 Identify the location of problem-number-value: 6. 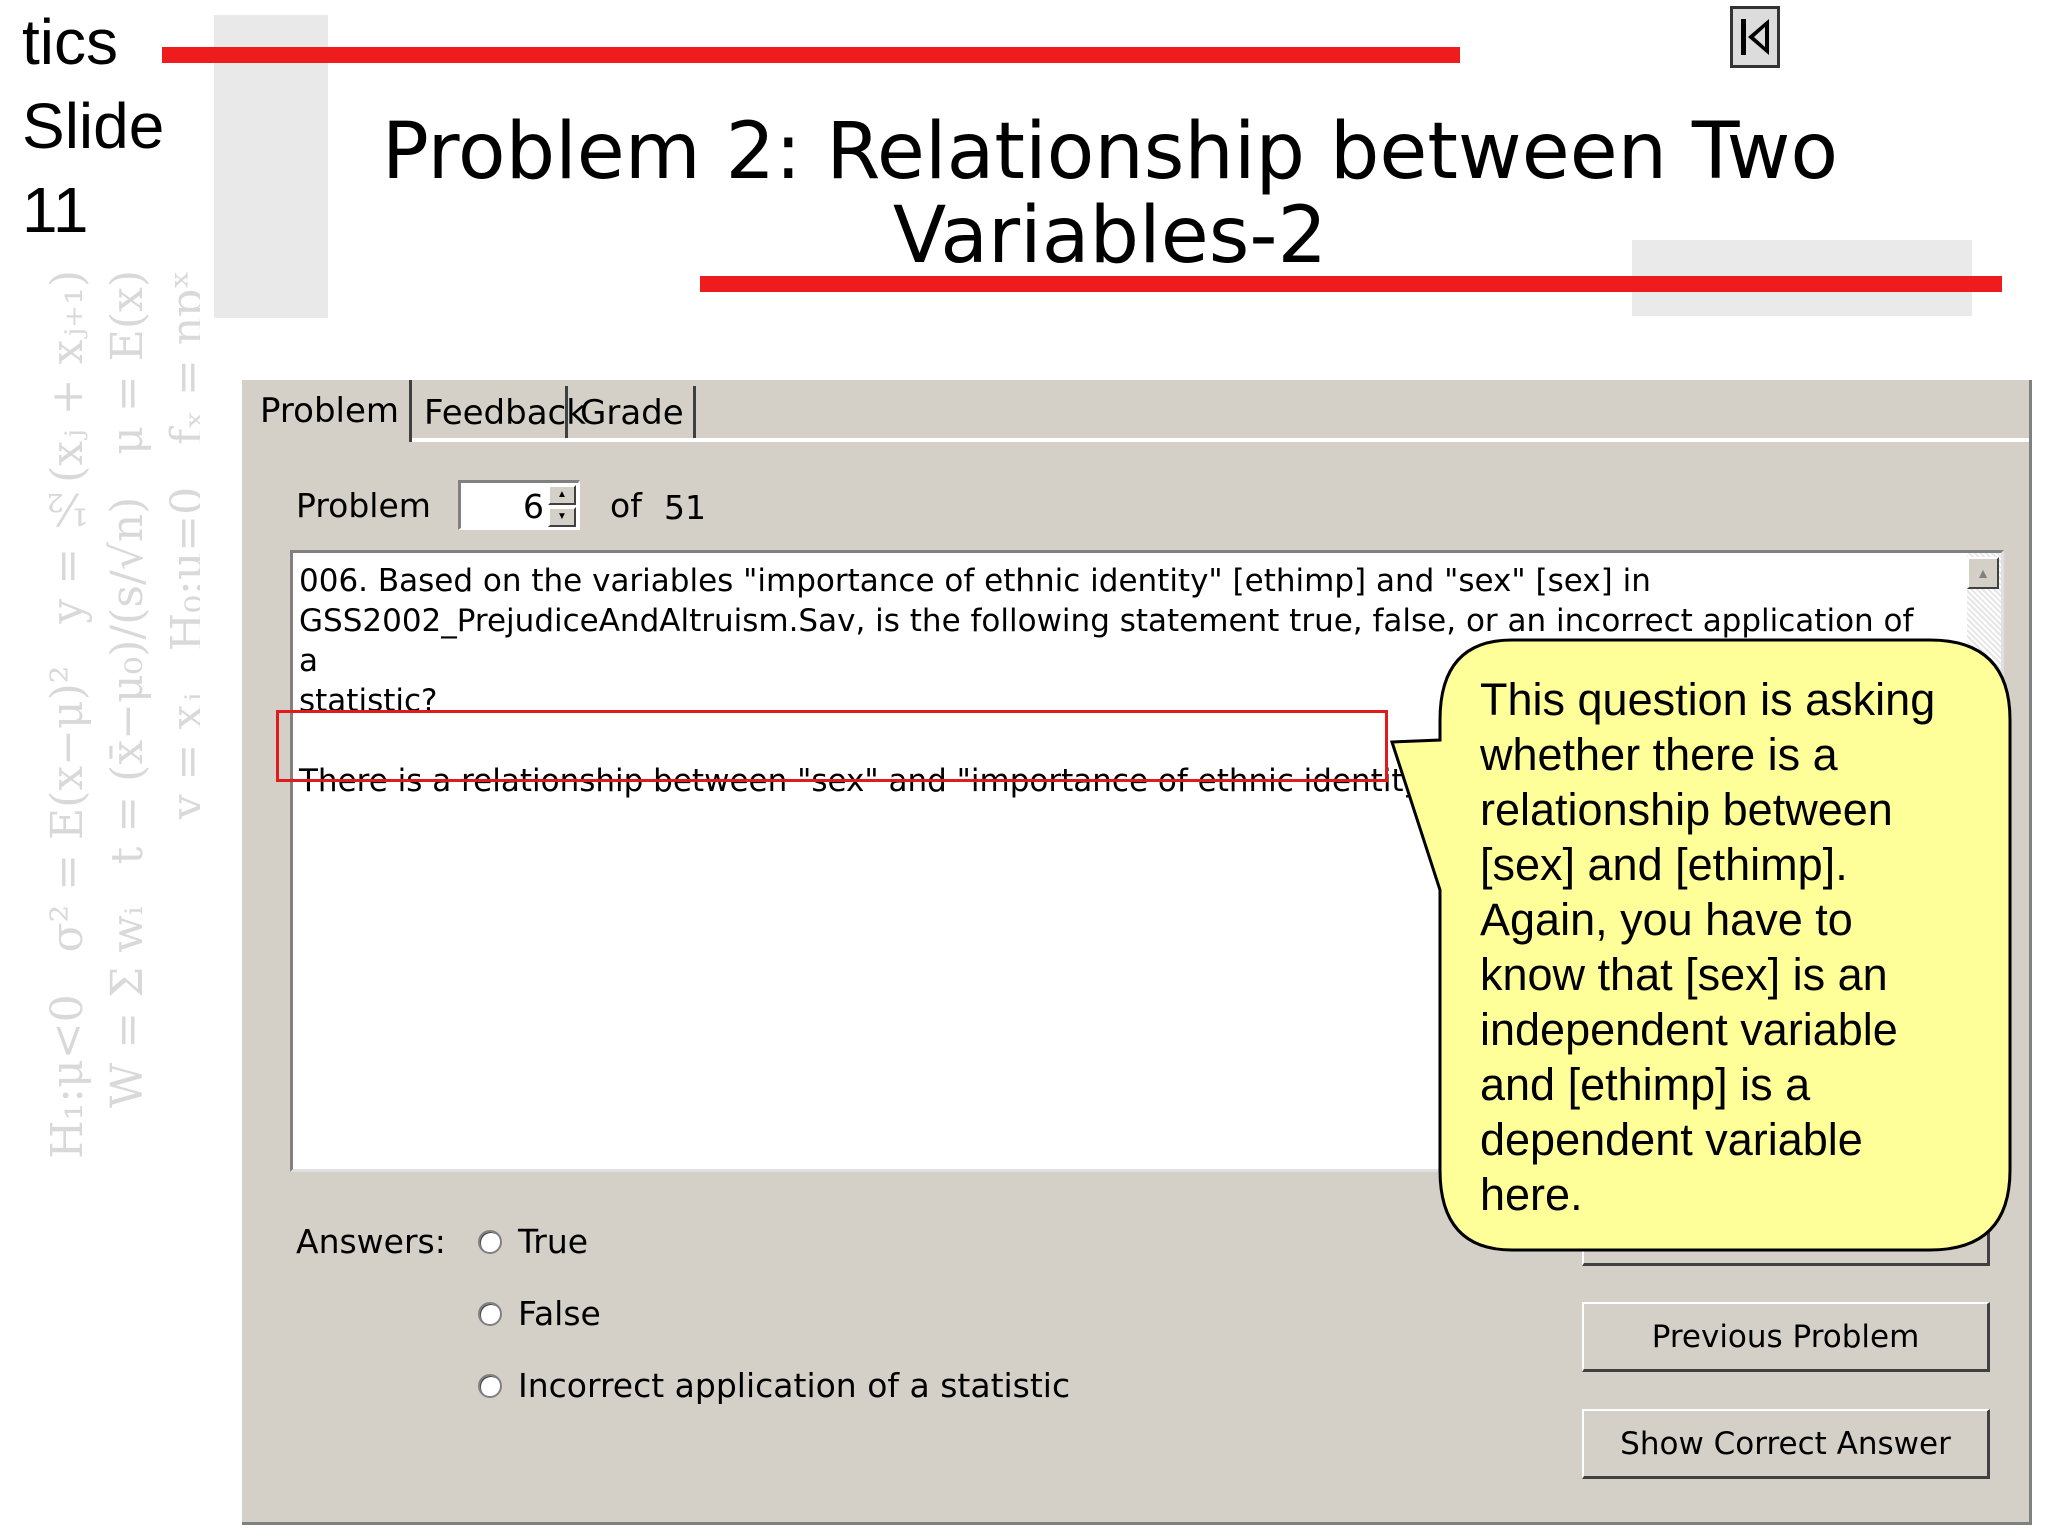
(533, 506).